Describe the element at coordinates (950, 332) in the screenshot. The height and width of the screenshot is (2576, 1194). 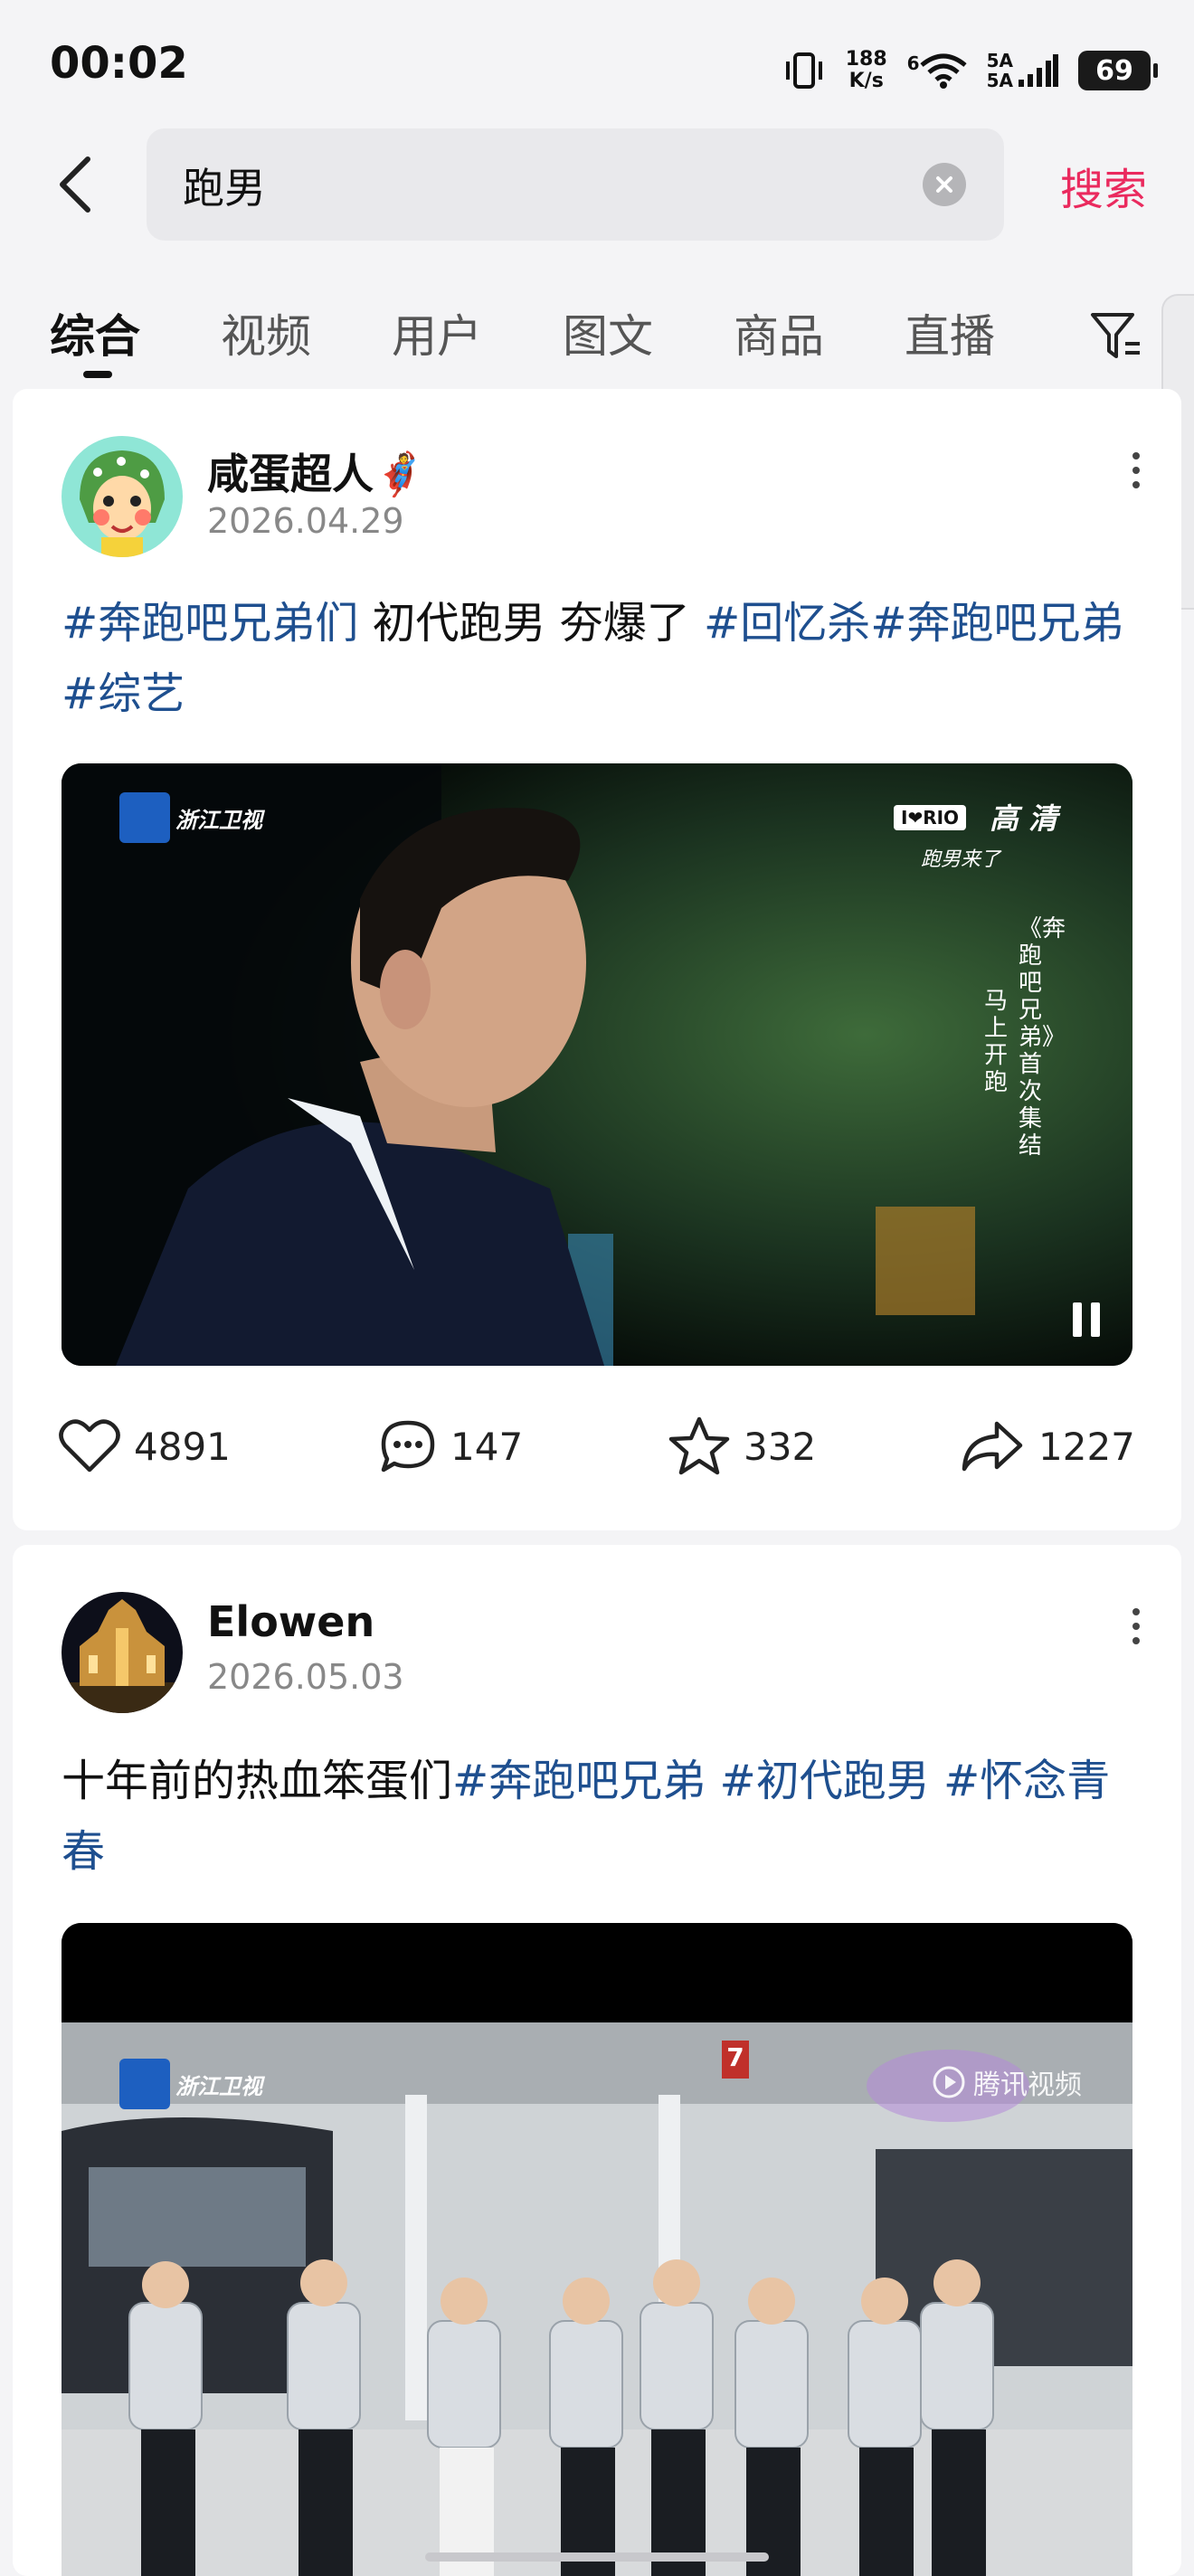
I see `tab-live: 直播` at that location.